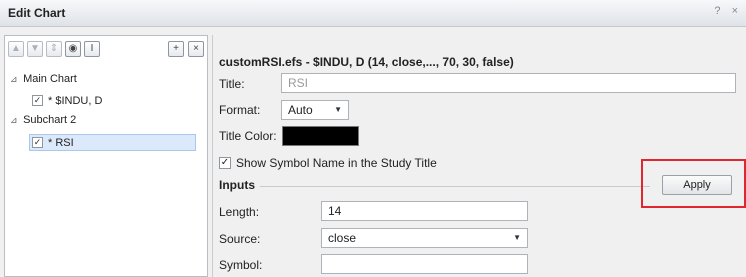 The height and width of the screenshot is (277, 746). I want to click on checkbox-rsi: ✓, so click(37, 142).